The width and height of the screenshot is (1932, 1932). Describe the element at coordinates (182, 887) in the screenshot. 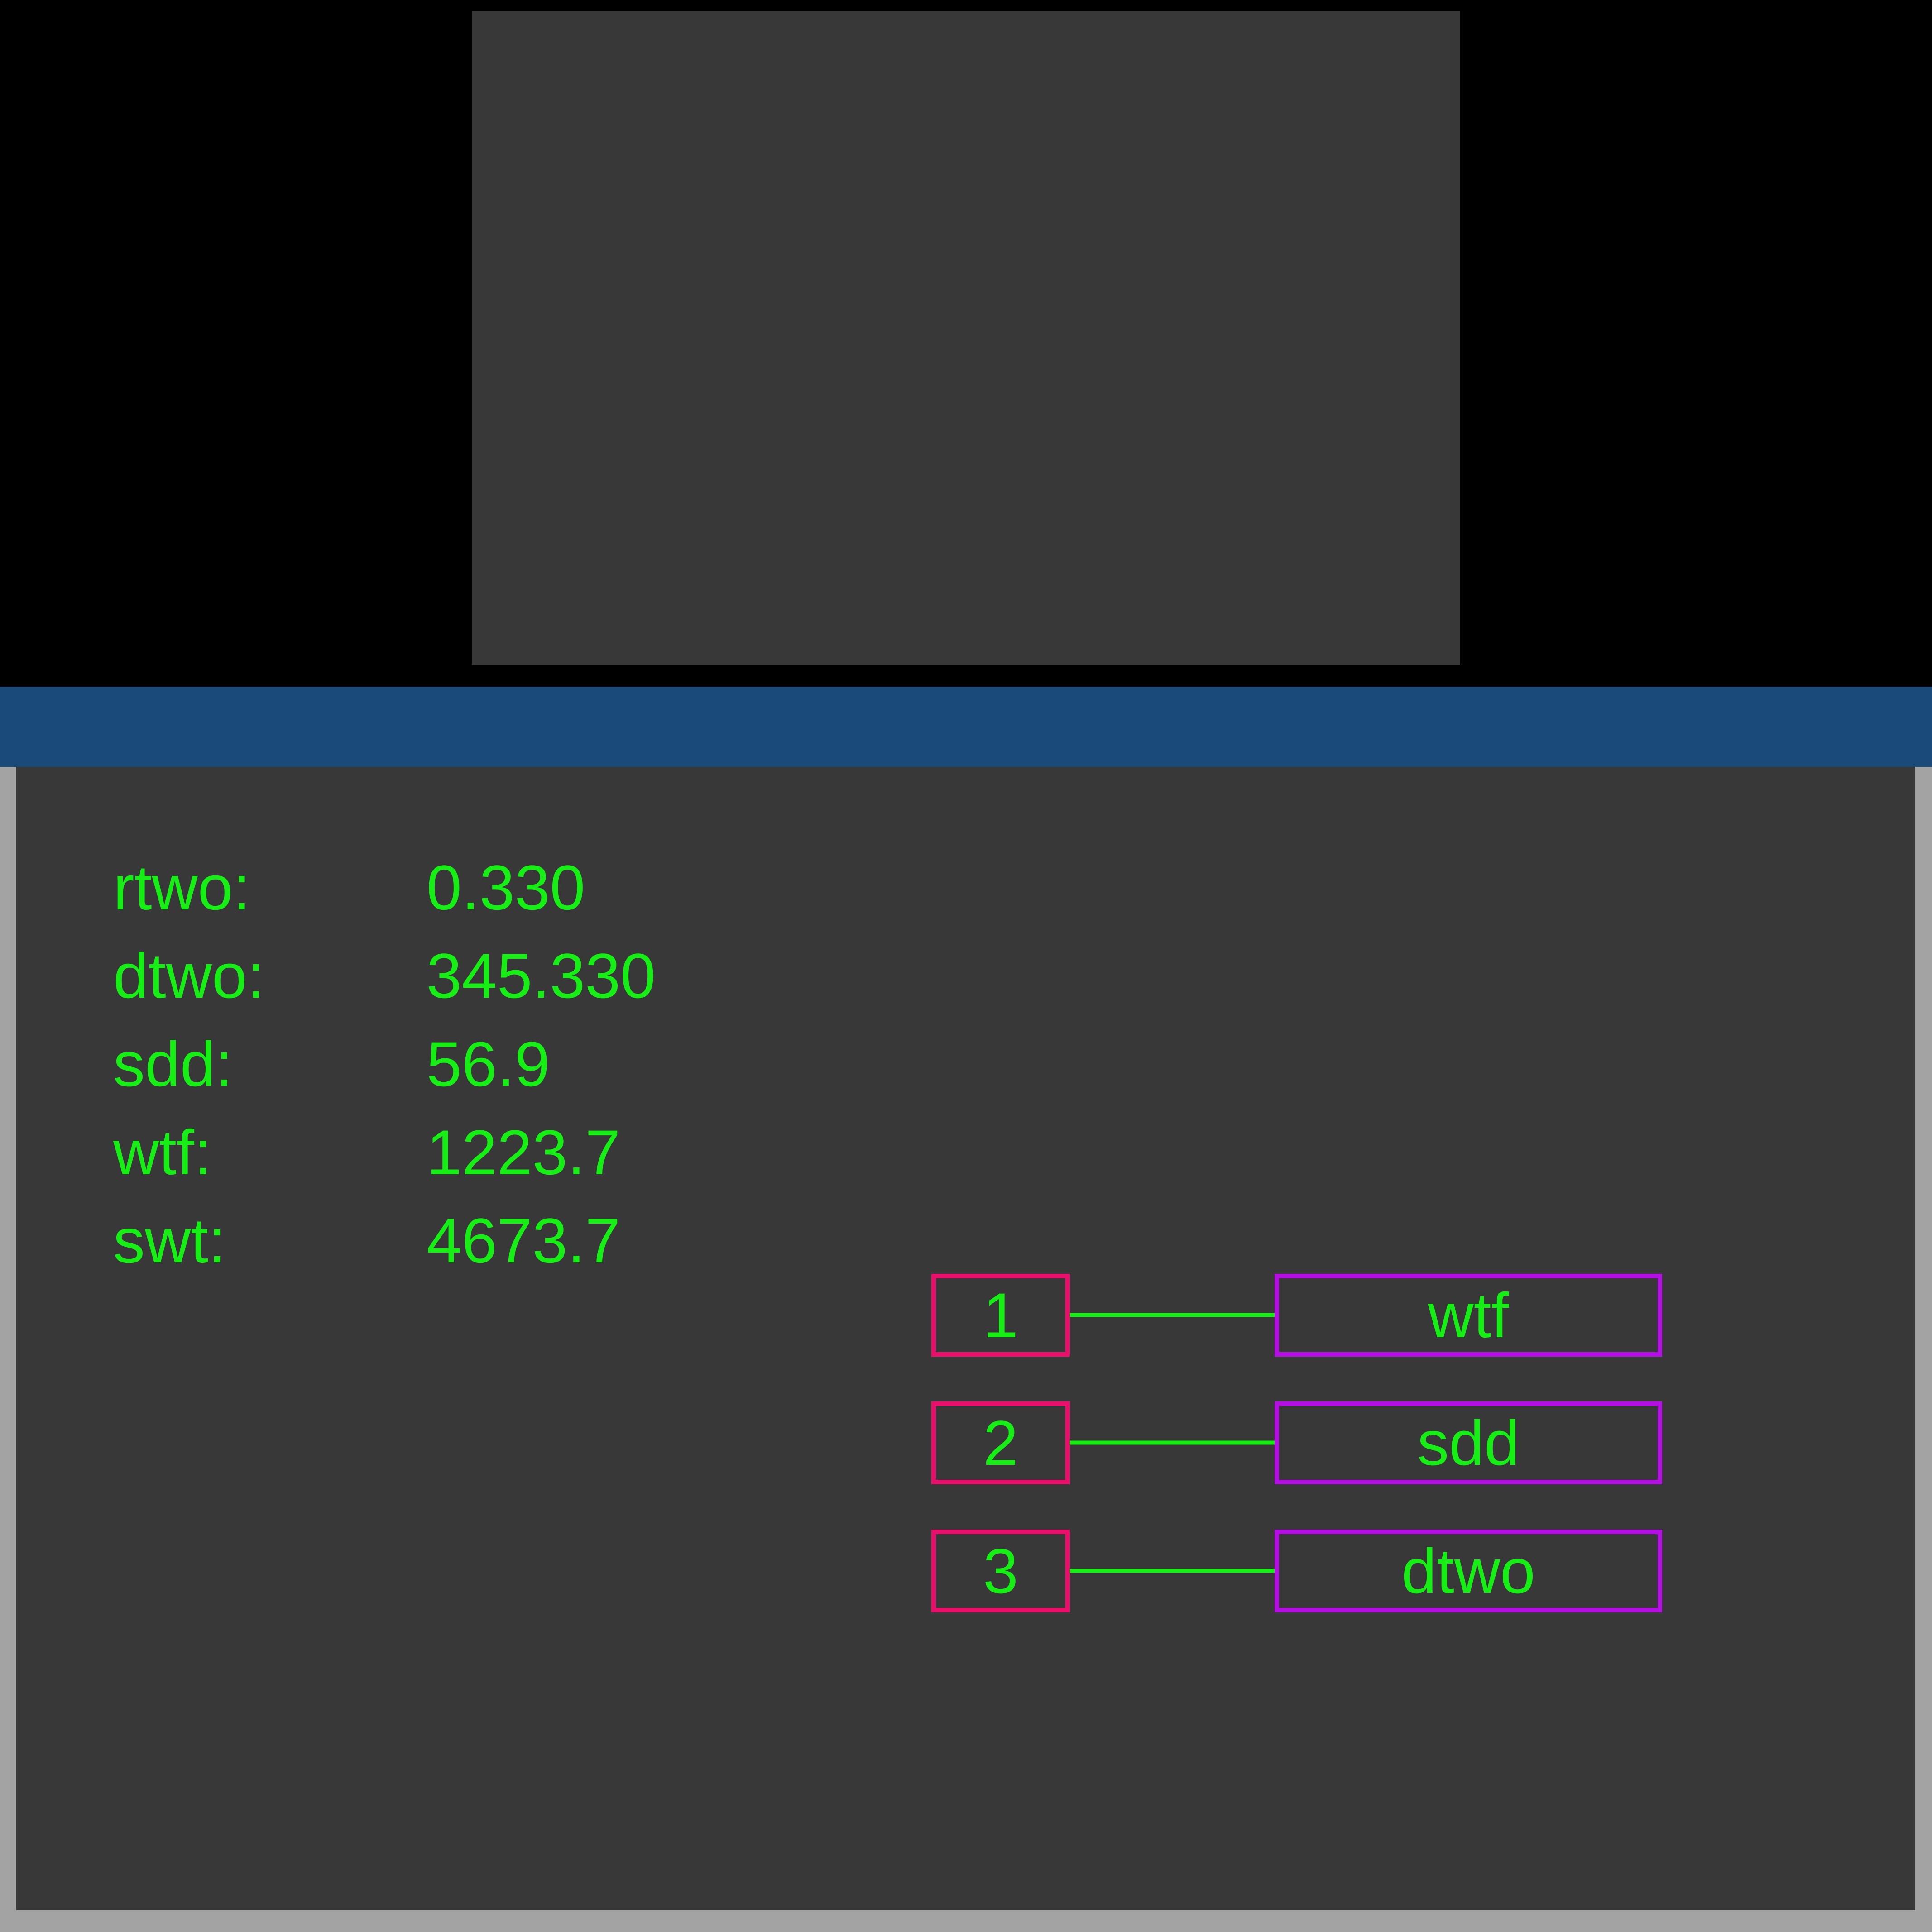

I see `readout-label: rtwo:` at that location.